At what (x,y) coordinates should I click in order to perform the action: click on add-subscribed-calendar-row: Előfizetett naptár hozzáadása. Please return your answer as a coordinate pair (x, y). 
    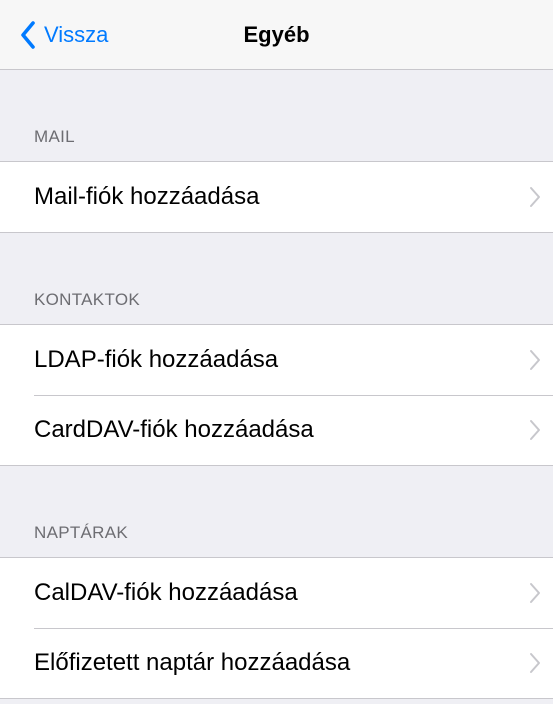
    Looking at the image, I should click on (276, 663).